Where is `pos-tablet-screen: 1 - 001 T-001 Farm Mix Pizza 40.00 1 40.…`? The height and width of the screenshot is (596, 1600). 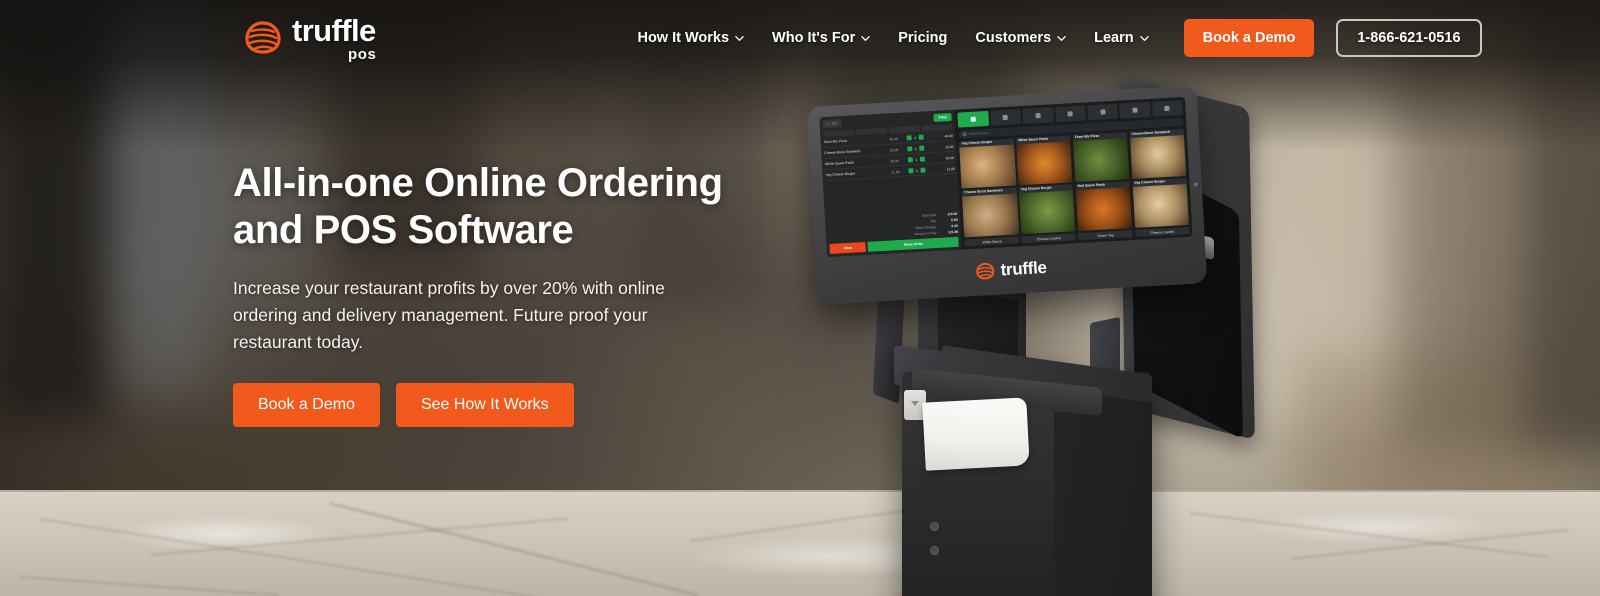
pos-tablet-screen: 1 - 001 T-001 Farm Mix Pizza 40.00 1 40.… is located at coordinates (1006, 177).